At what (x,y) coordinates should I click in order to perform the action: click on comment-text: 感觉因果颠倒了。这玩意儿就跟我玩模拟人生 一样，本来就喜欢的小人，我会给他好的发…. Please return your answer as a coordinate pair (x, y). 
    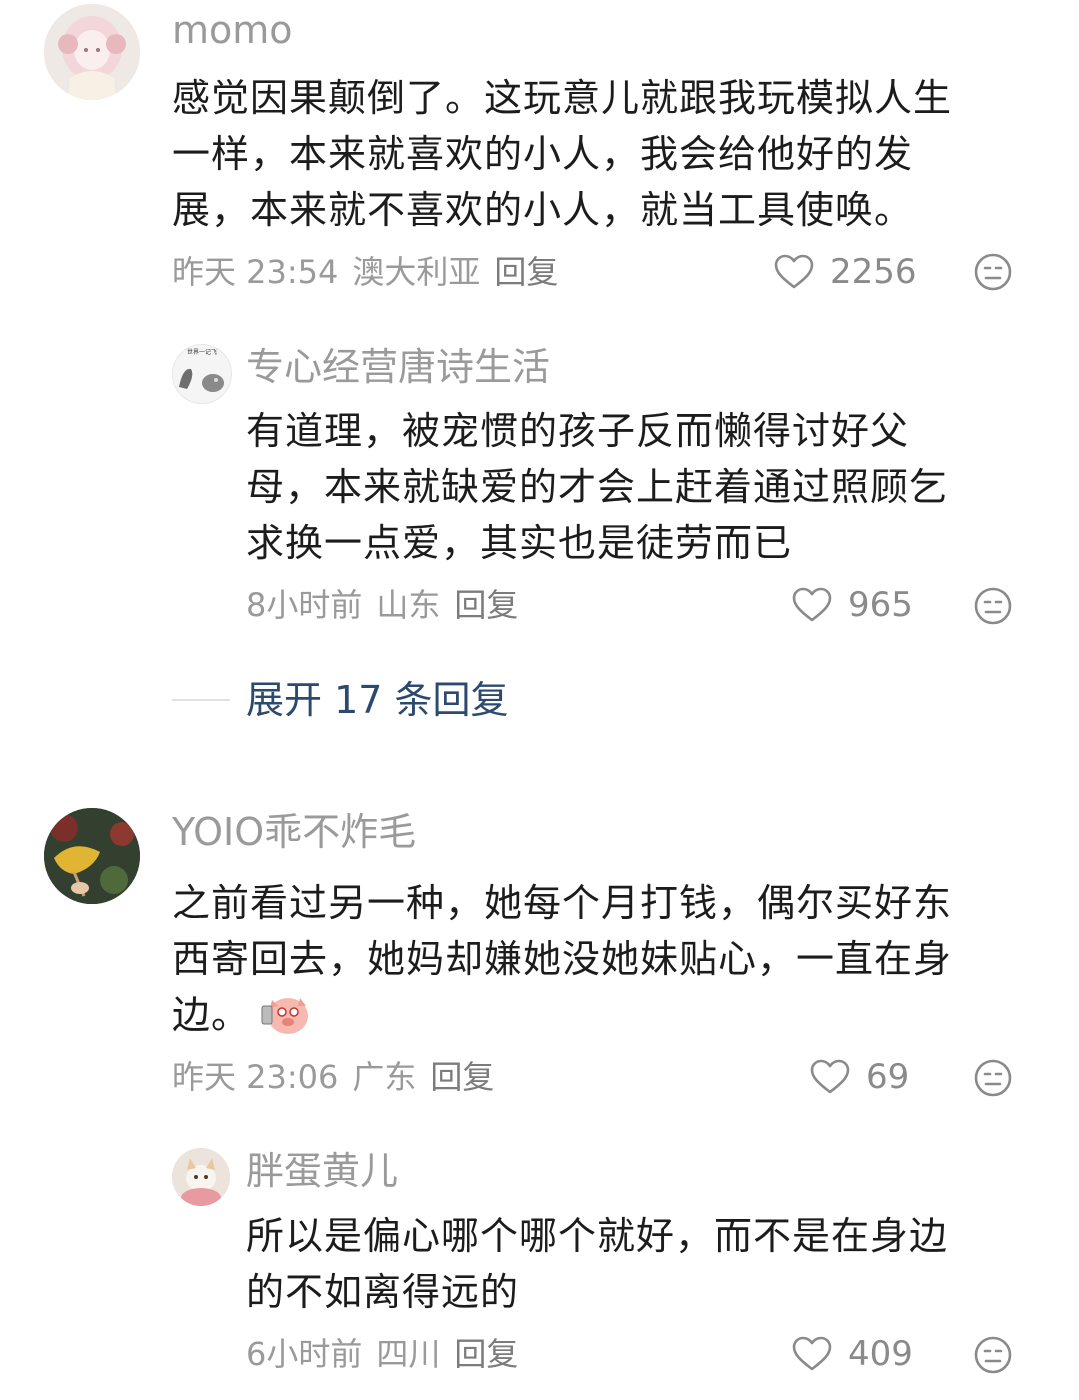
    Looking at the image, I should click on (562, 154).